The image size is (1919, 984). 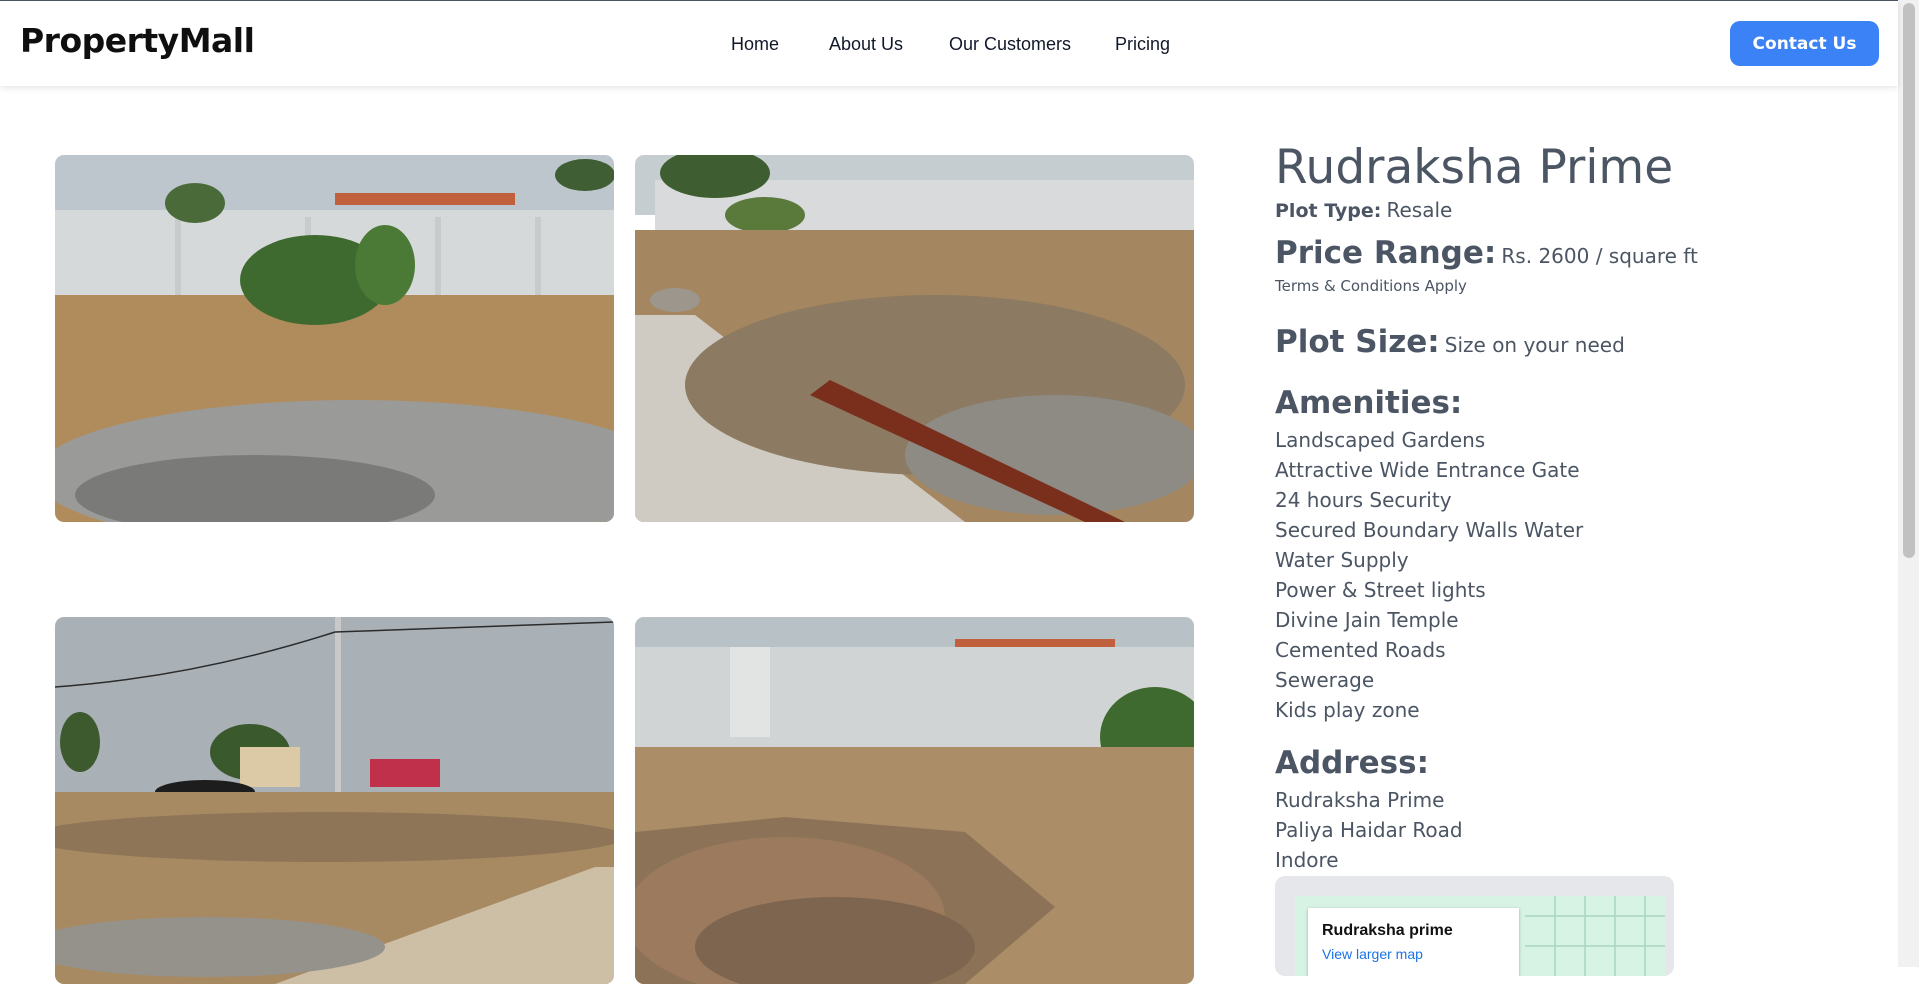 What do you see at coordinates (1419, 210) in the screenshot?
I see `plot-type-value: Resale` at bounding box center [1419, 210].